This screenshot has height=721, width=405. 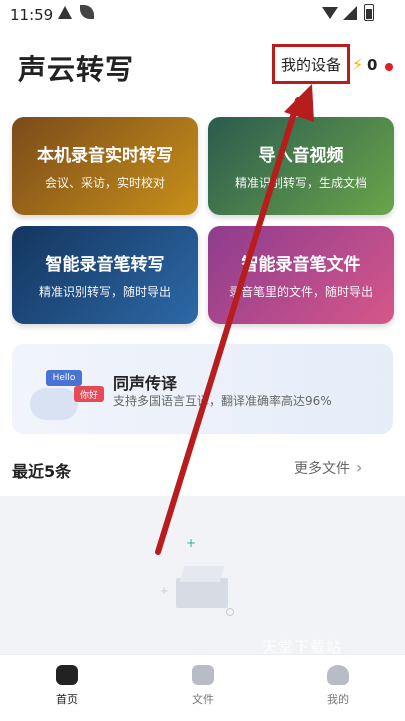 I want to click on my-device-label: 我的设备, so click(x=310, y=64).